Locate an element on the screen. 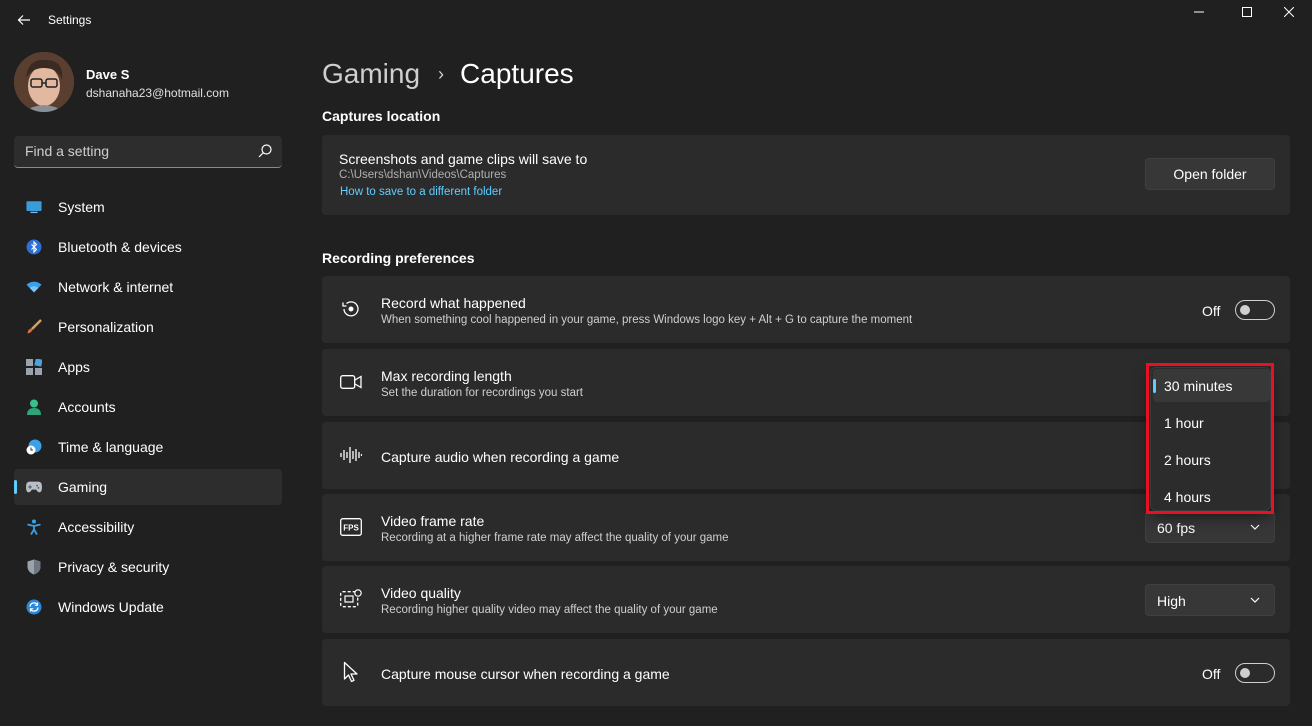 This screenshot has height=726, width=1312. avatar-image is located at coordinates (44, 82).